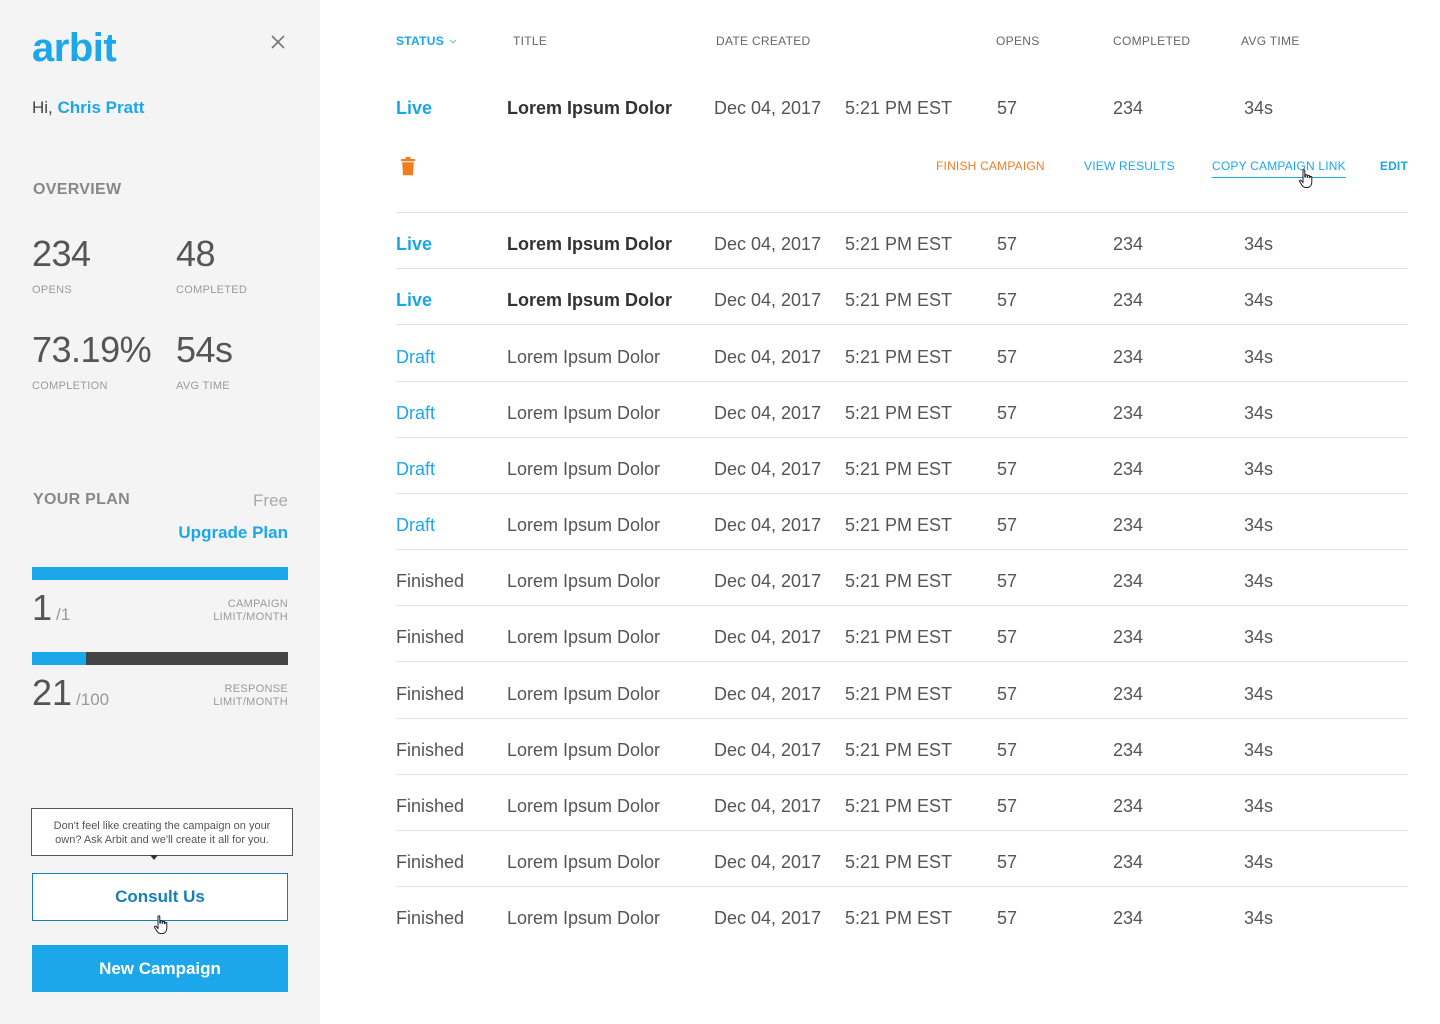 This screenshot has height=1024, width=1440. Describe the element at coordinates (92, 349) in the screenshot. I see `completion-stat-value: 73.19%` at that location.